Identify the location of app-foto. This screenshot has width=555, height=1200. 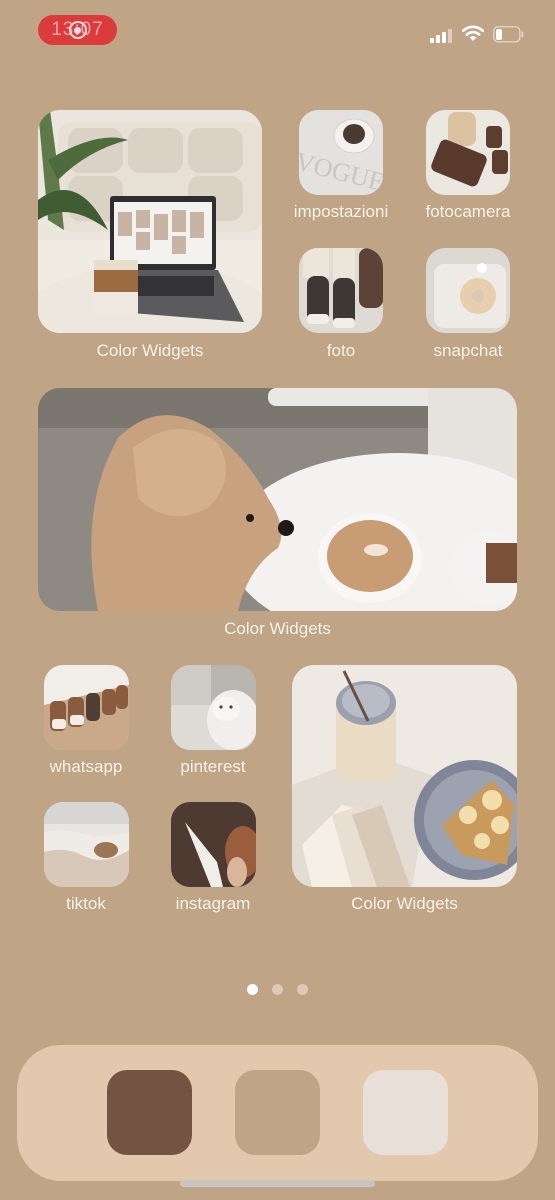
(341, 290).